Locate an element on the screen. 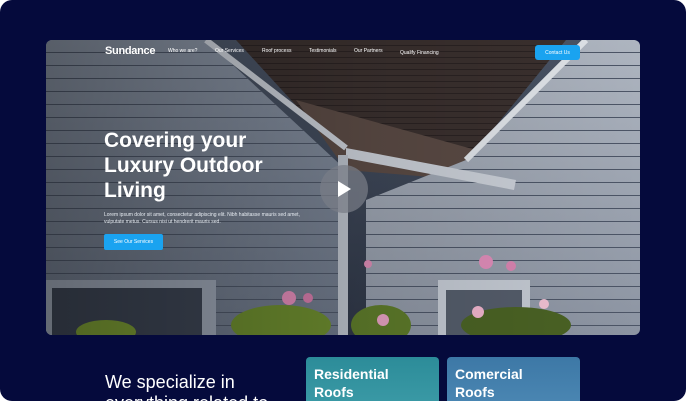 This screenshot has height=401, width=686. hero-title: Covering your Luxury Outdoor Living is located at coordinates (214, 165).